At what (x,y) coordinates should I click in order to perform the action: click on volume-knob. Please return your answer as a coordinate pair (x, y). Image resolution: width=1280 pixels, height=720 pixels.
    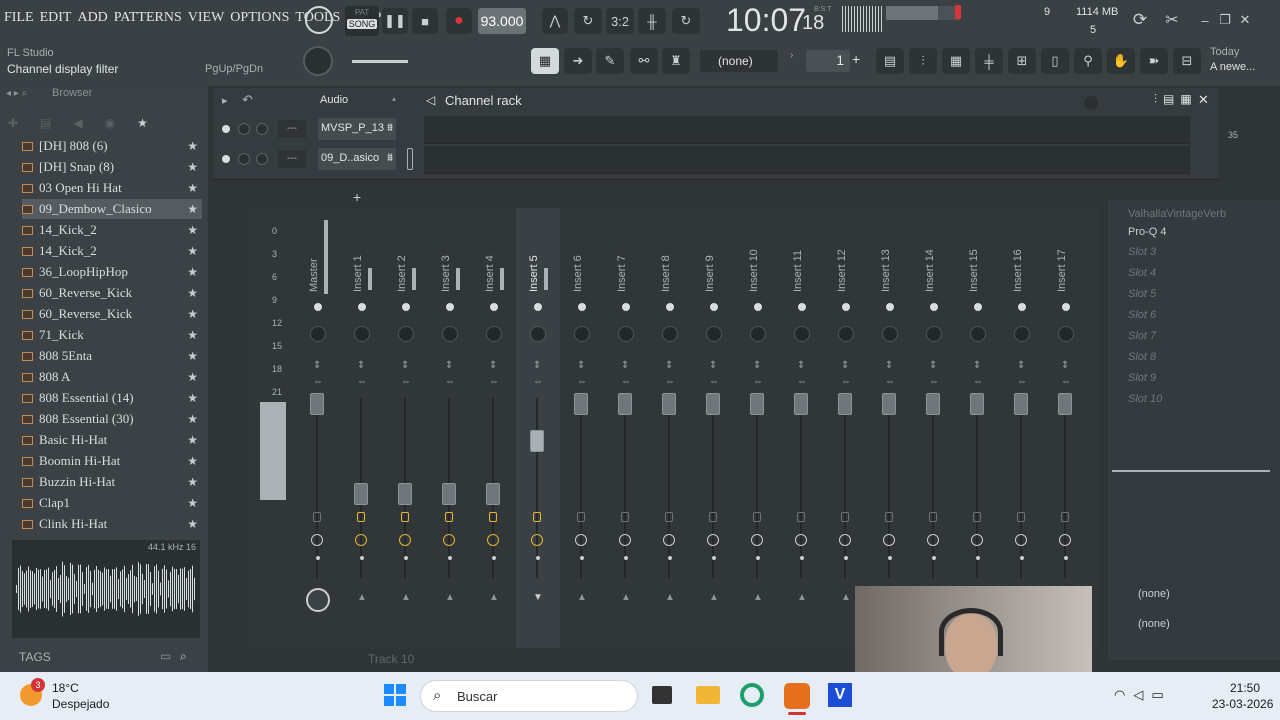
    Looking at the image, I should click on (262, 129).